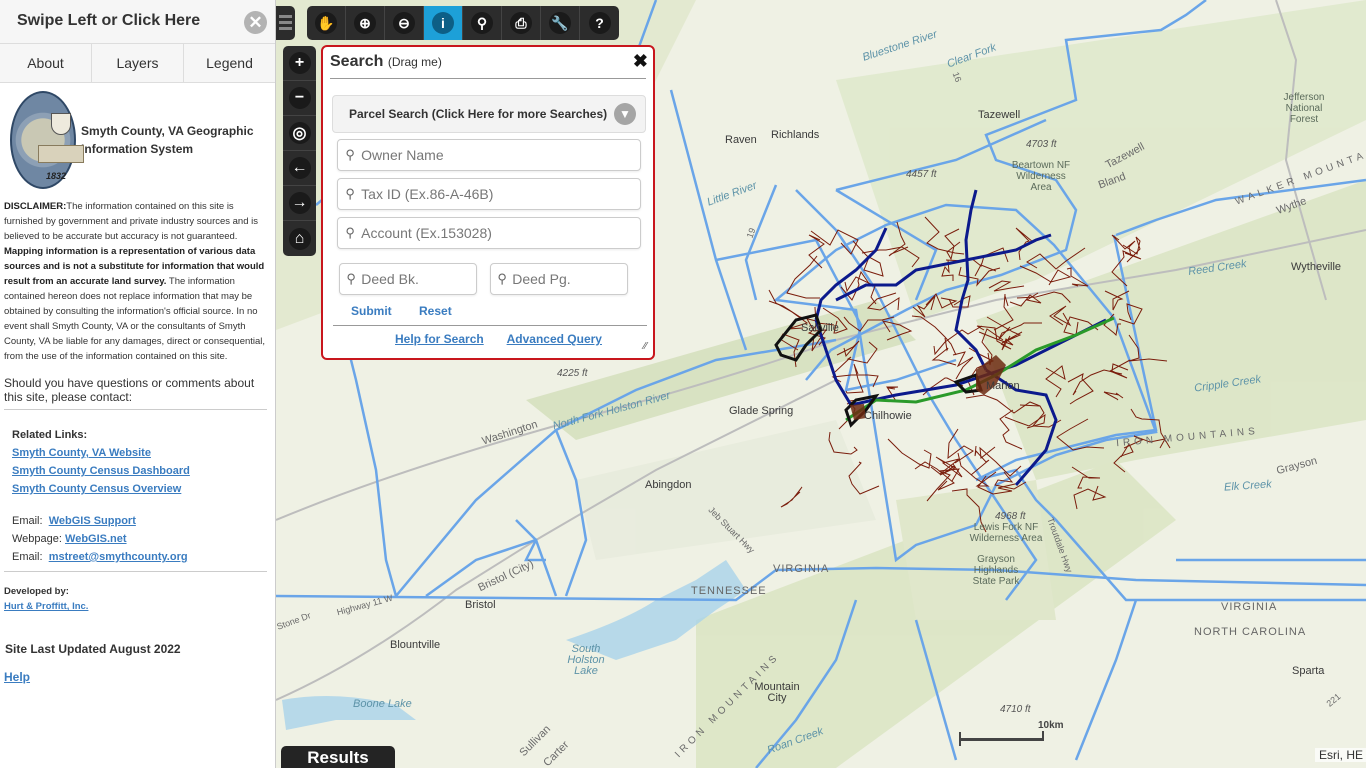  I want to click on arrow-right-icon: →, so click(299, 203).